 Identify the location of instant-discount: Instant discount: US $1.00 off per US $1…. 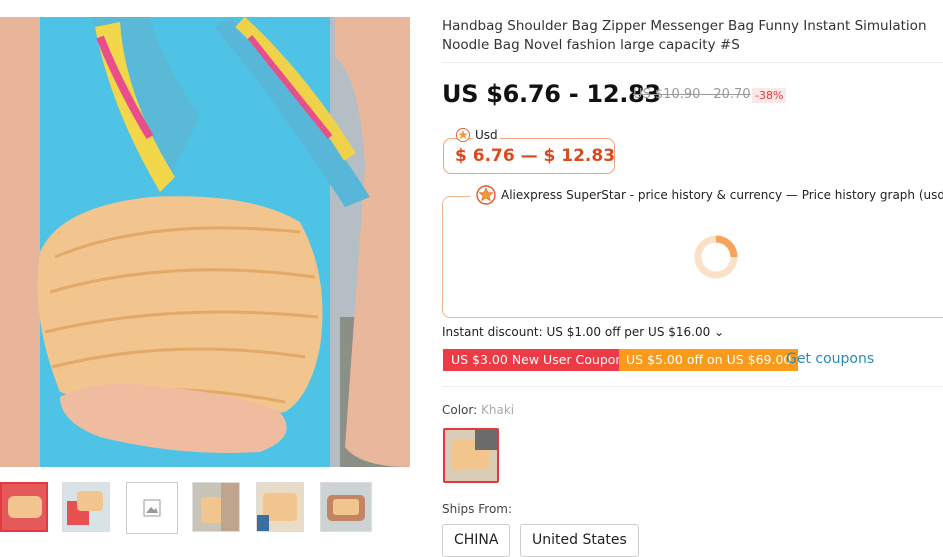
(583, 332).